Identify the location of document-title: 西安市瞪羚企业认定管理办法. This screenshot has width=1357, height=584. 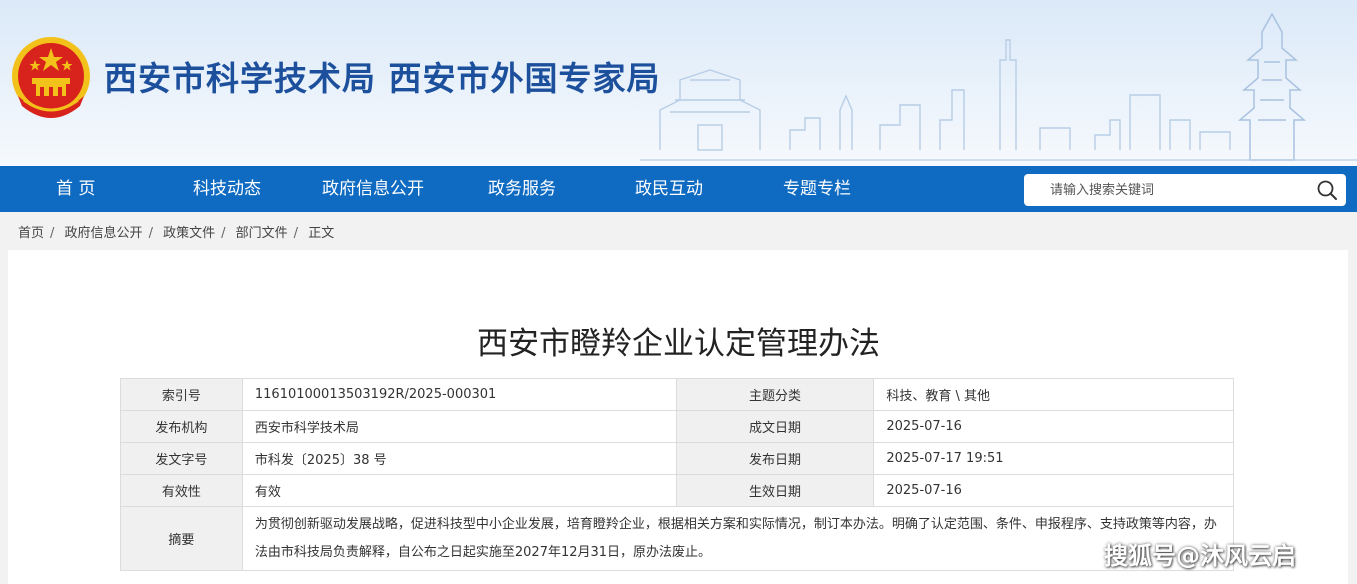
(678, 344).